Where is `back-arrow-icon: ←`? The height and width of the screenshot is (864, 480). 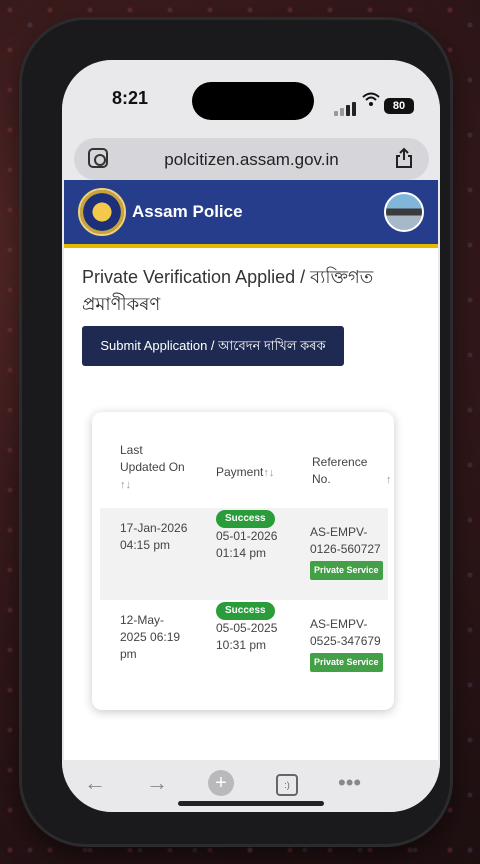
back-arrow-icon: ← is located at coordinates (95, 783).